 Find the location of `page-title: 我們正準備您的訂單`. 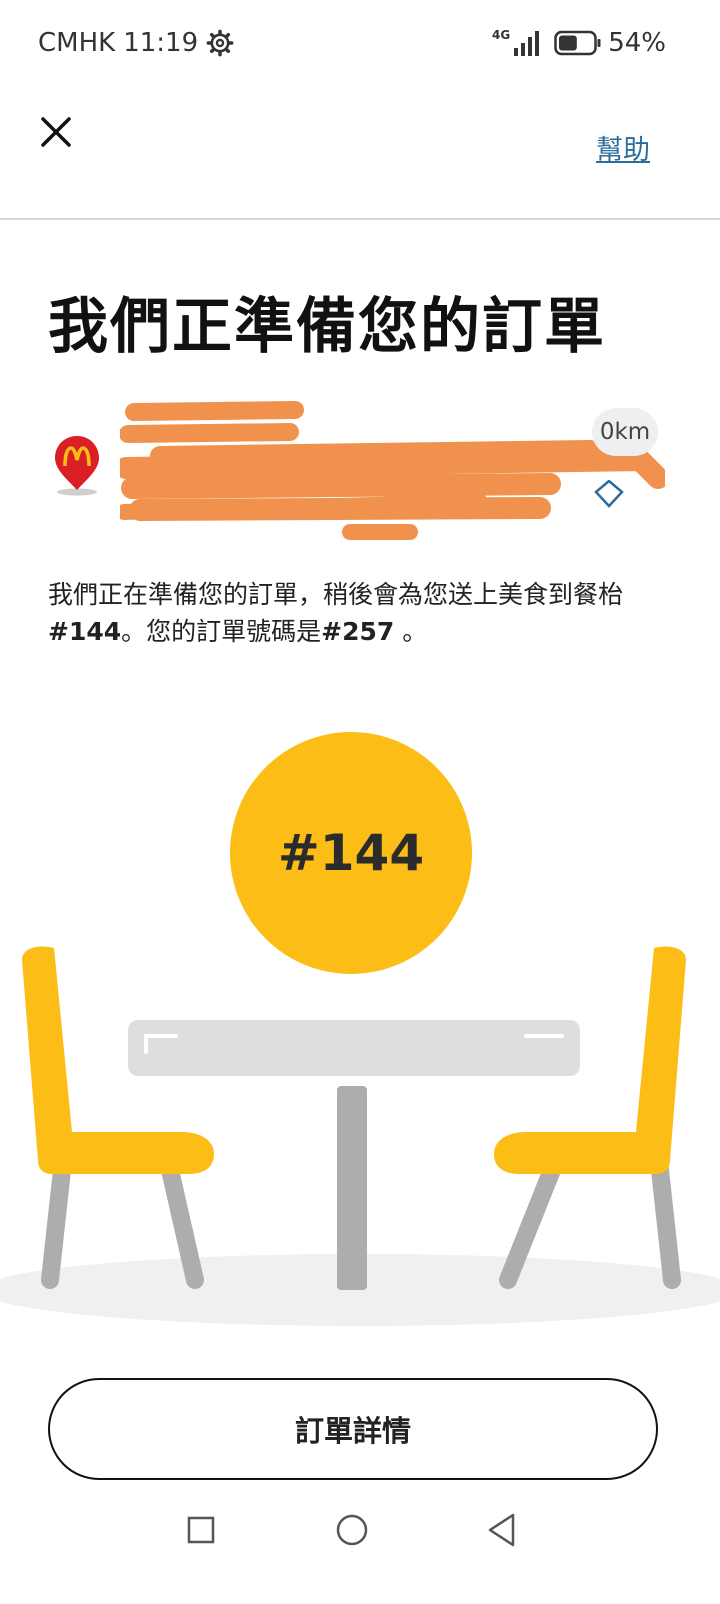

page-title: 我們正準備您的訂單 is located at coordinates (327, 327).